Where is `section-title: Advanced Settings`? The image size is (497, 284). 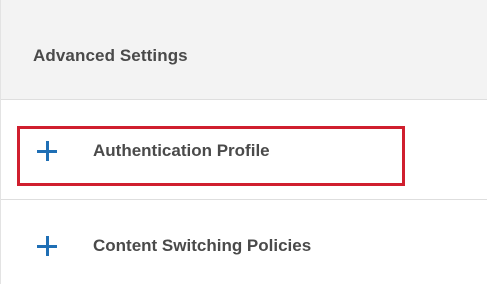
section-title: Advanced Settings is located at coordinates (110, 55).